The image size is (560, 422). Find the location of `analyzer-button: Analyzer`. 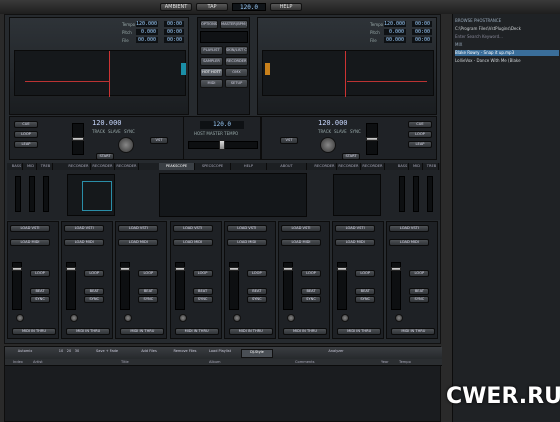

analyzer-button: Analyzer is located at coordinates (336, 353).